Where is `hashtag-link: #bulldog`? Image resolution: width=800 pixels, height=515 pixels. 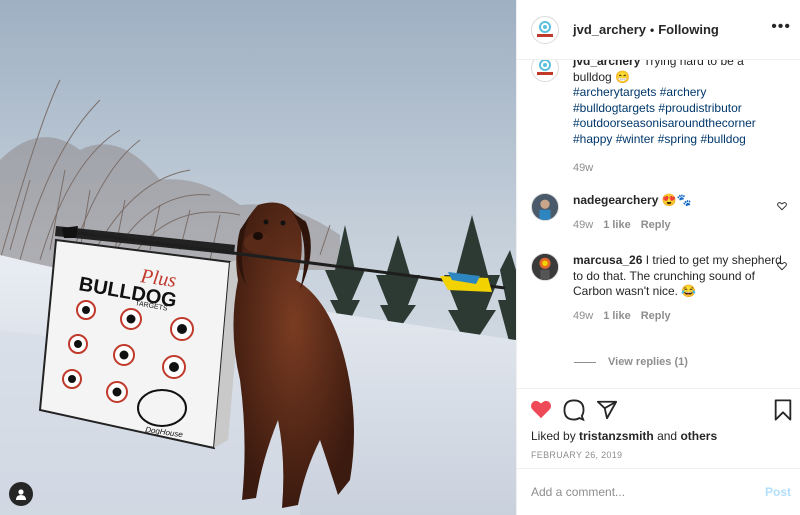 hashtag-link: #bulldog is located at coordinates (722, 139).